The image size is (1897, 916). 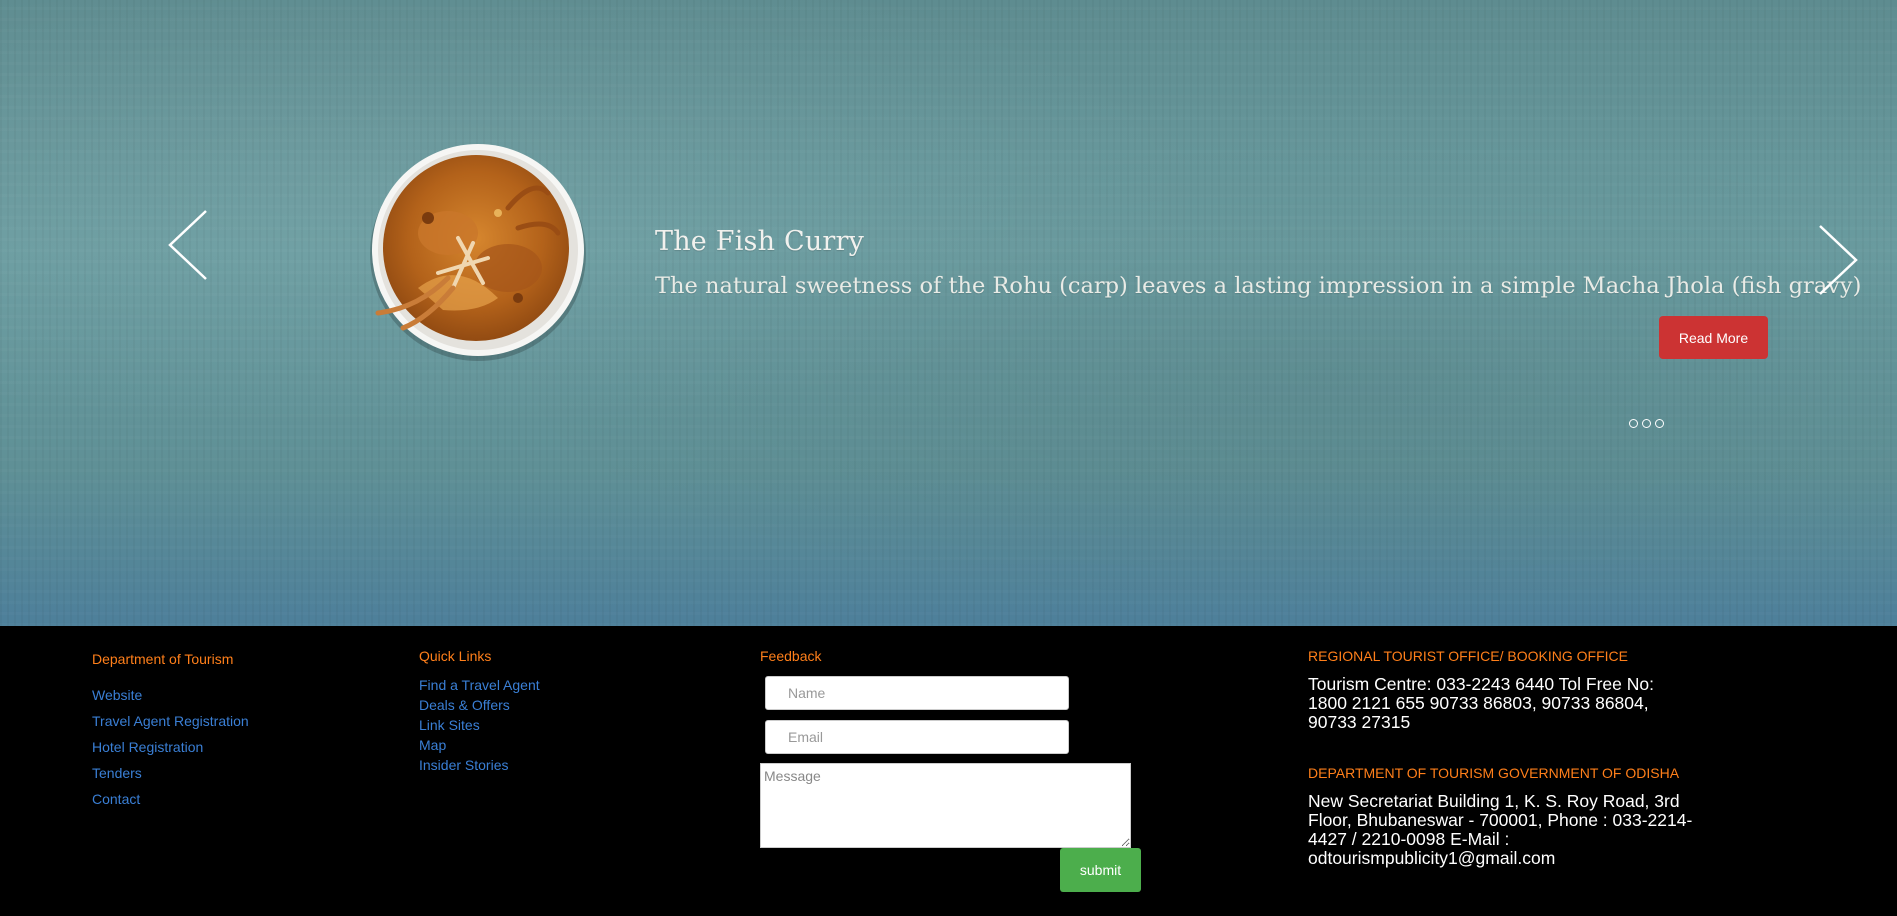 I want to click on message-field, so click(x=945, y=805).